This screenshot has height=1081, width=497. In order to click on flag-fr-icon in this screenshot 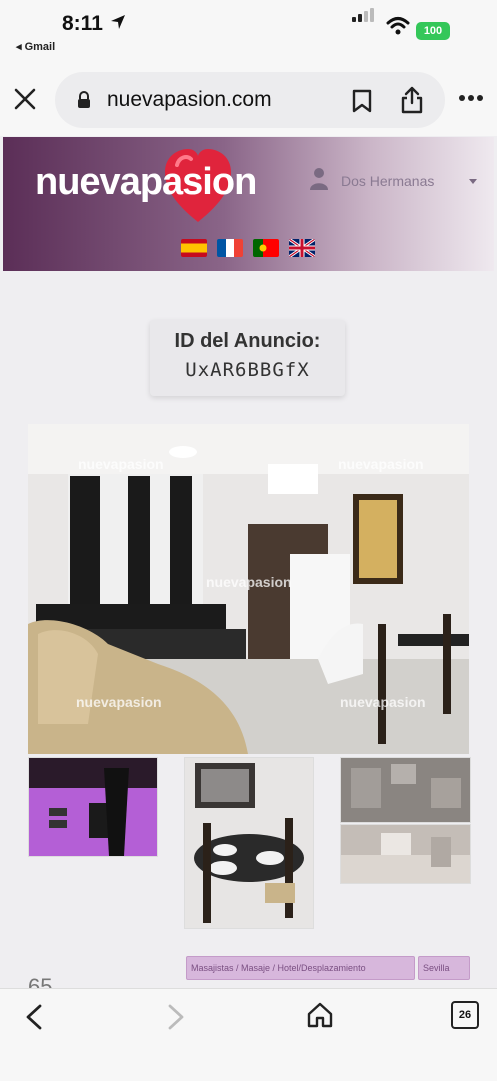, I will do `click(230, 248)`.